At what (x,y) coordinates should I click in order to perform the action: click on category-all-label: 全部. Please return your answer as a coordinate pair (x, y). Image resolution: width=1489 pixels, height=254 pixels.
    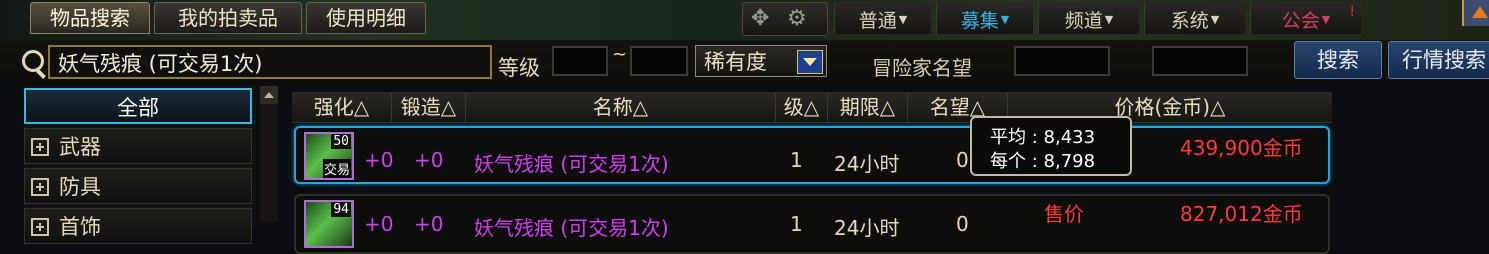
    Looking at the image, I should click on (138, 108).